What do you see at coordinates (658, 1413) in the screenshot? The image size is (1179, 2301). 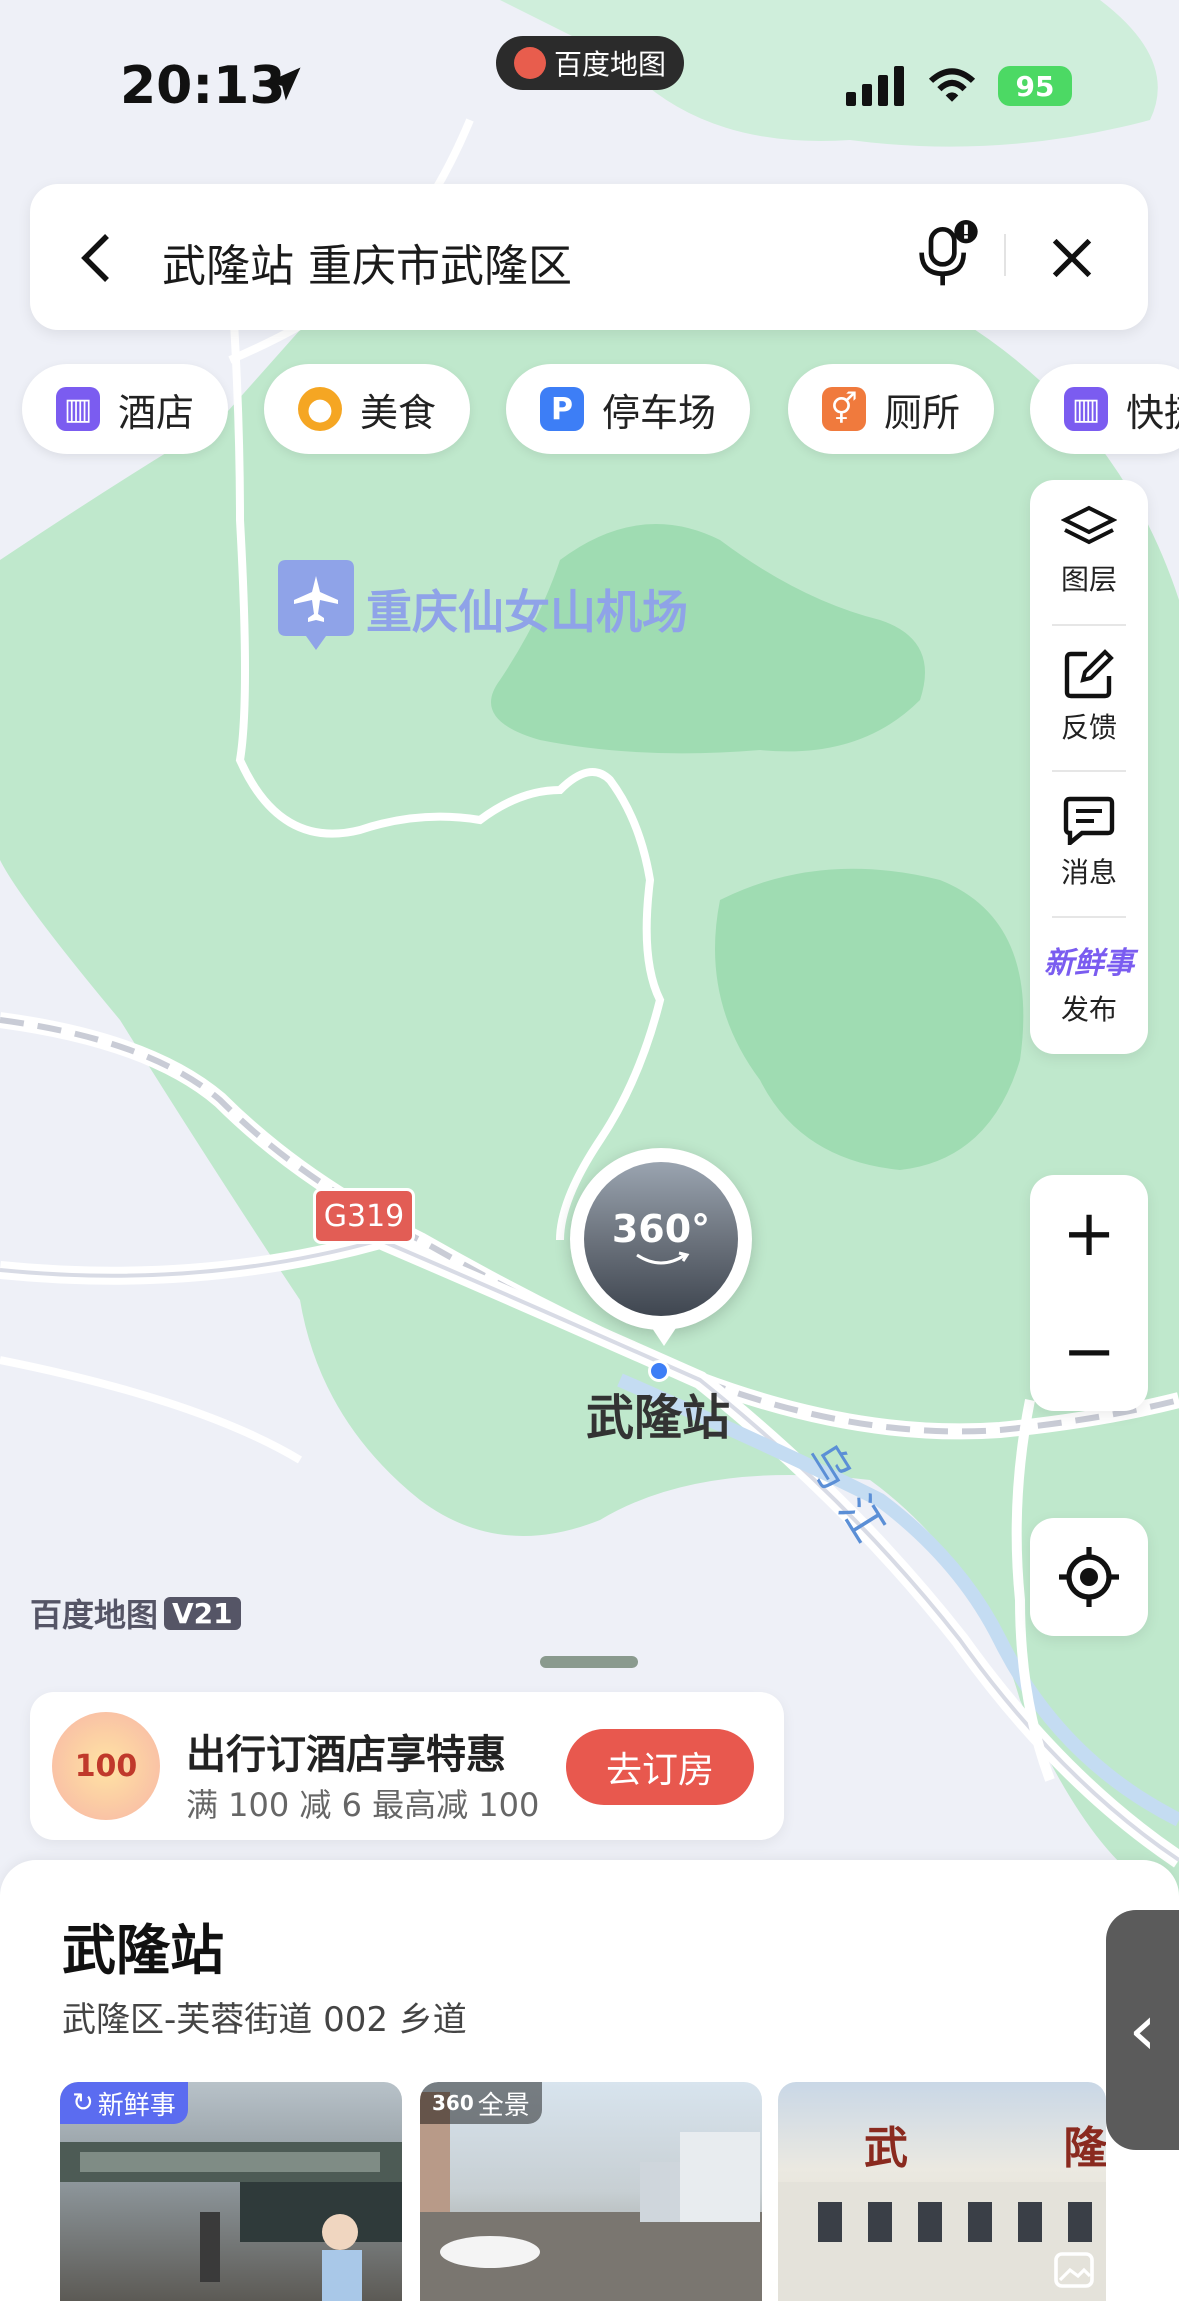 I see `station-label: 武隆站` at bounding box center [658, 1413].